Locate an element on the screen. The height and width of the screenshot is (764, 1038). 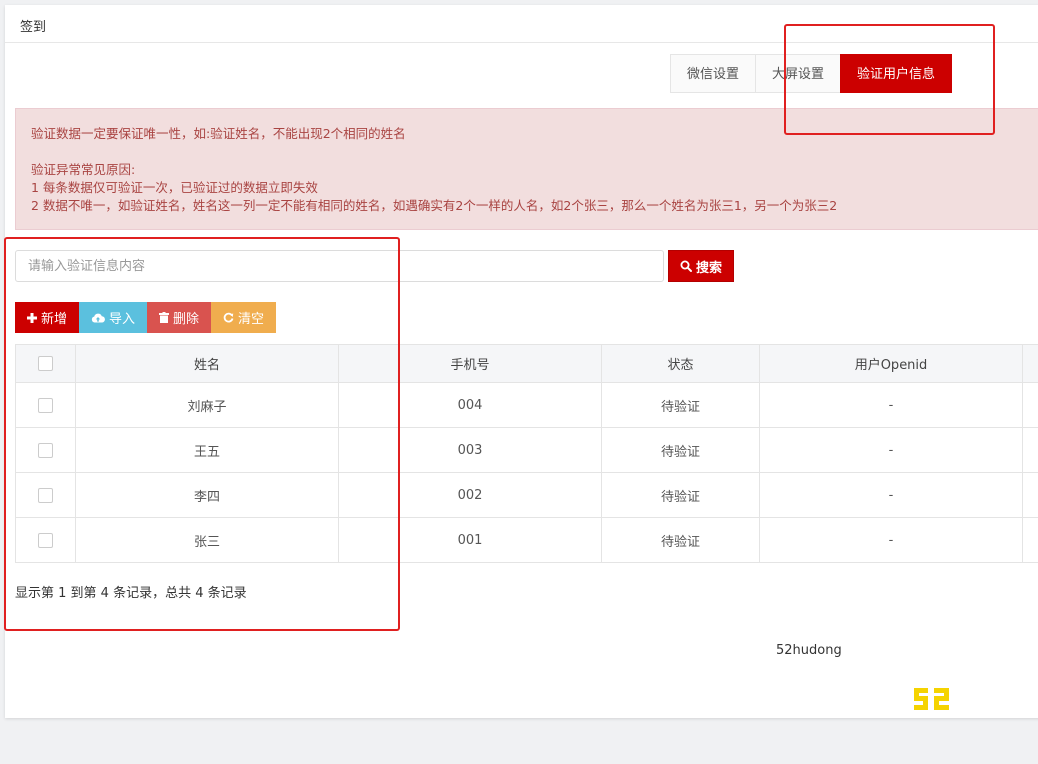
cell-phone: 004 is located at coordinates (470, 405).